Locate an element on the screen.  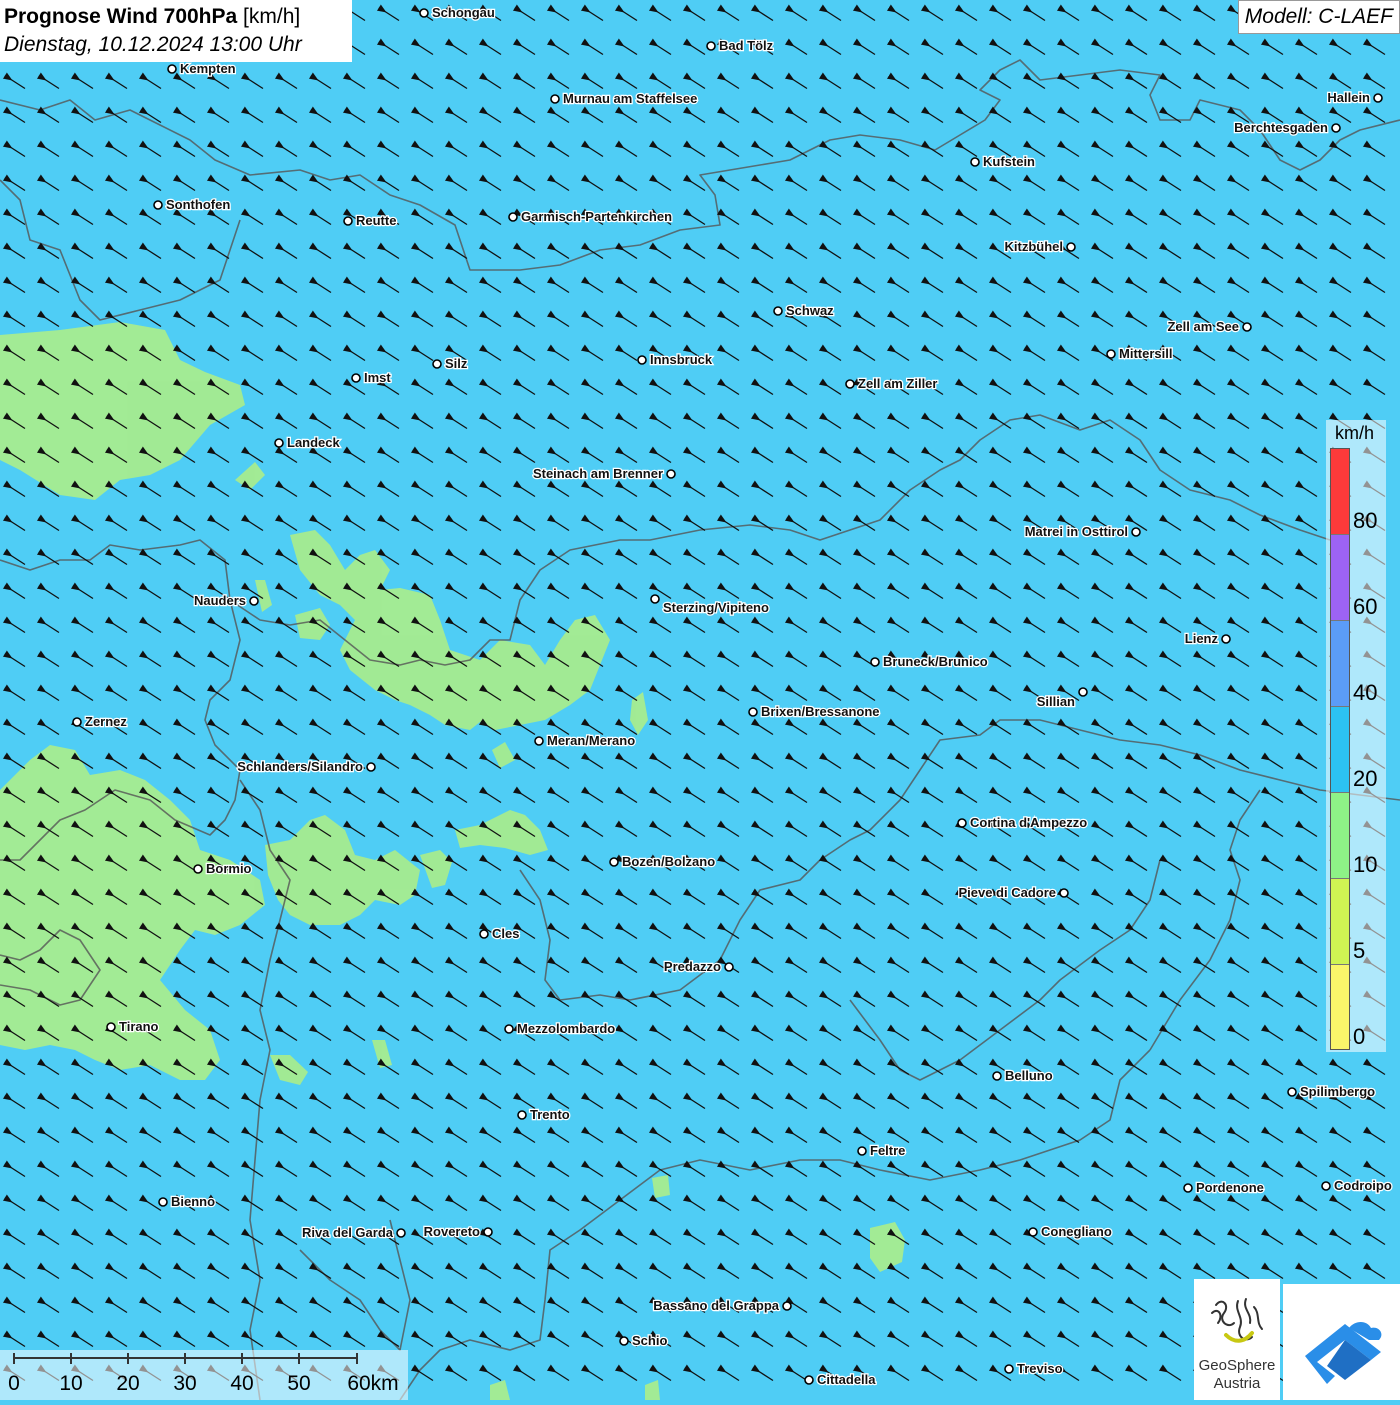
city-label: Murnau am Staffelsee is located at coordinates (630, 98).